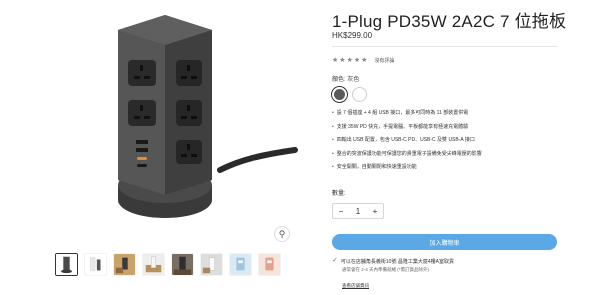 This screenshot has height=295, width=600. What do you see at coordinates (407, 131) in the screenshot?
I see `feature-item: 支援 35W PD 快充，手提電腦、平板都能享有極速充電體驗` at bounding box center [407, 131].